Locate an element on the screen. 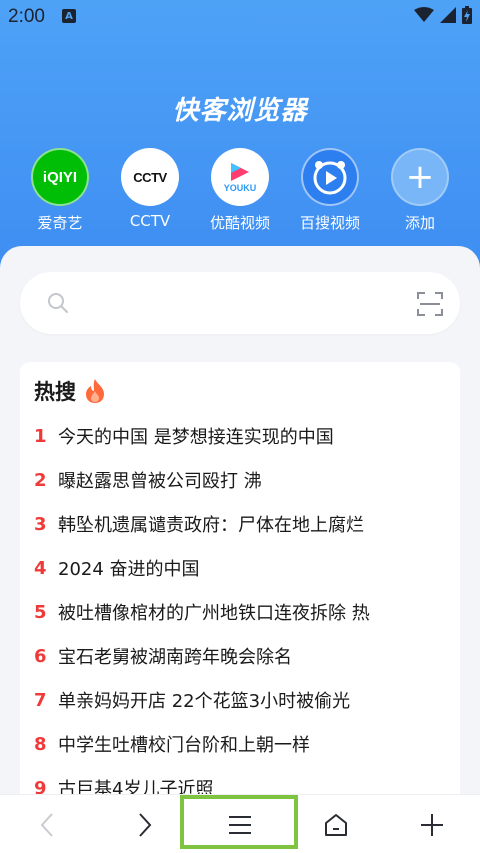  shortcut-label: 百搜视频 is located at coordinates (329, 223).